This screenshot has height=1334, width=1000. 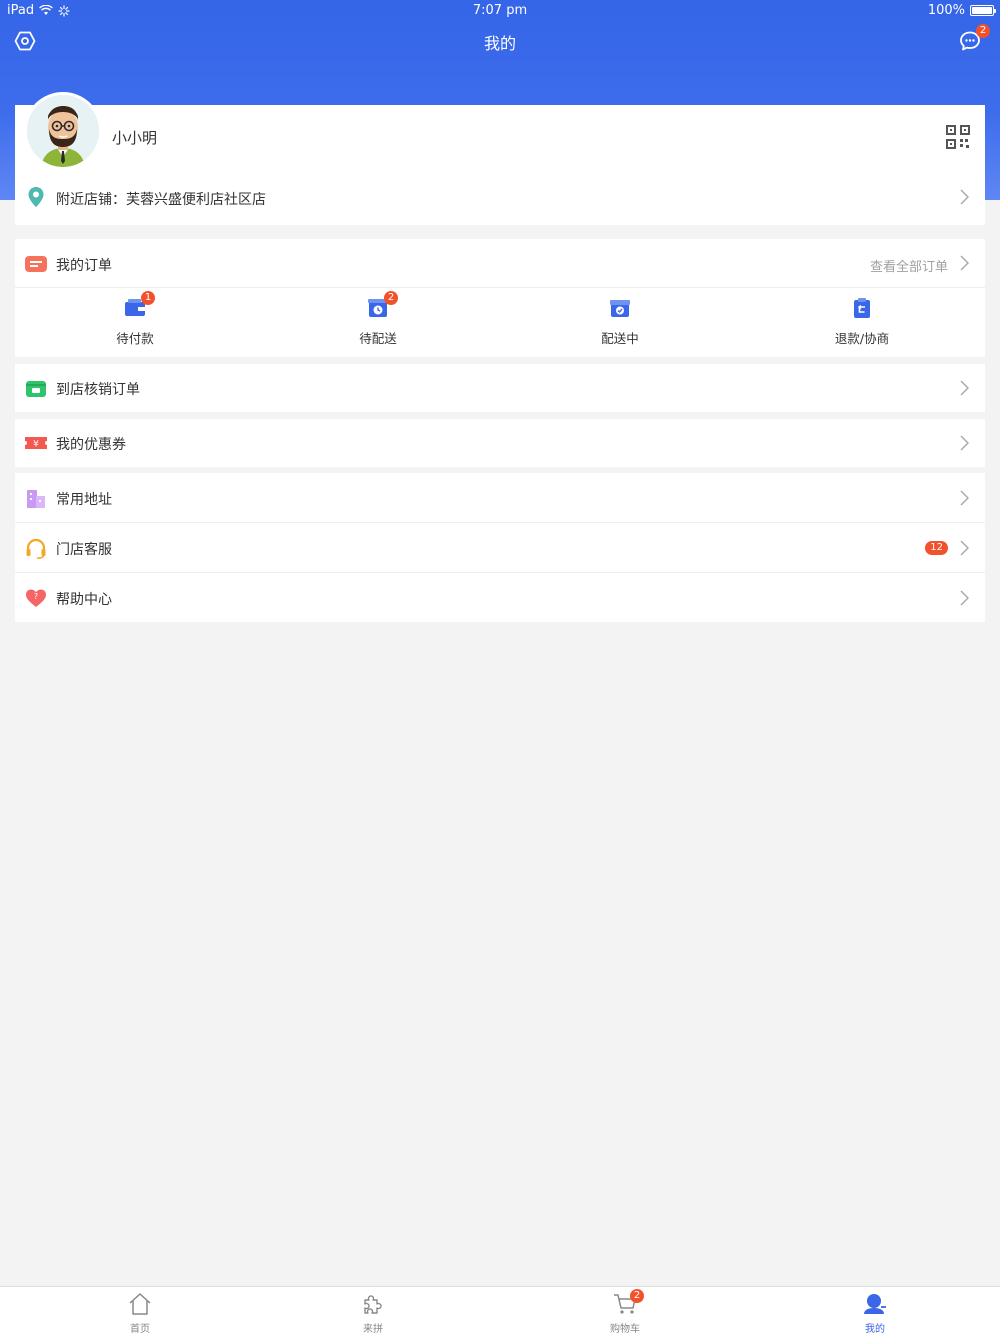 I want to click on tab-mine: 我的, so click(x=875, y=1312).